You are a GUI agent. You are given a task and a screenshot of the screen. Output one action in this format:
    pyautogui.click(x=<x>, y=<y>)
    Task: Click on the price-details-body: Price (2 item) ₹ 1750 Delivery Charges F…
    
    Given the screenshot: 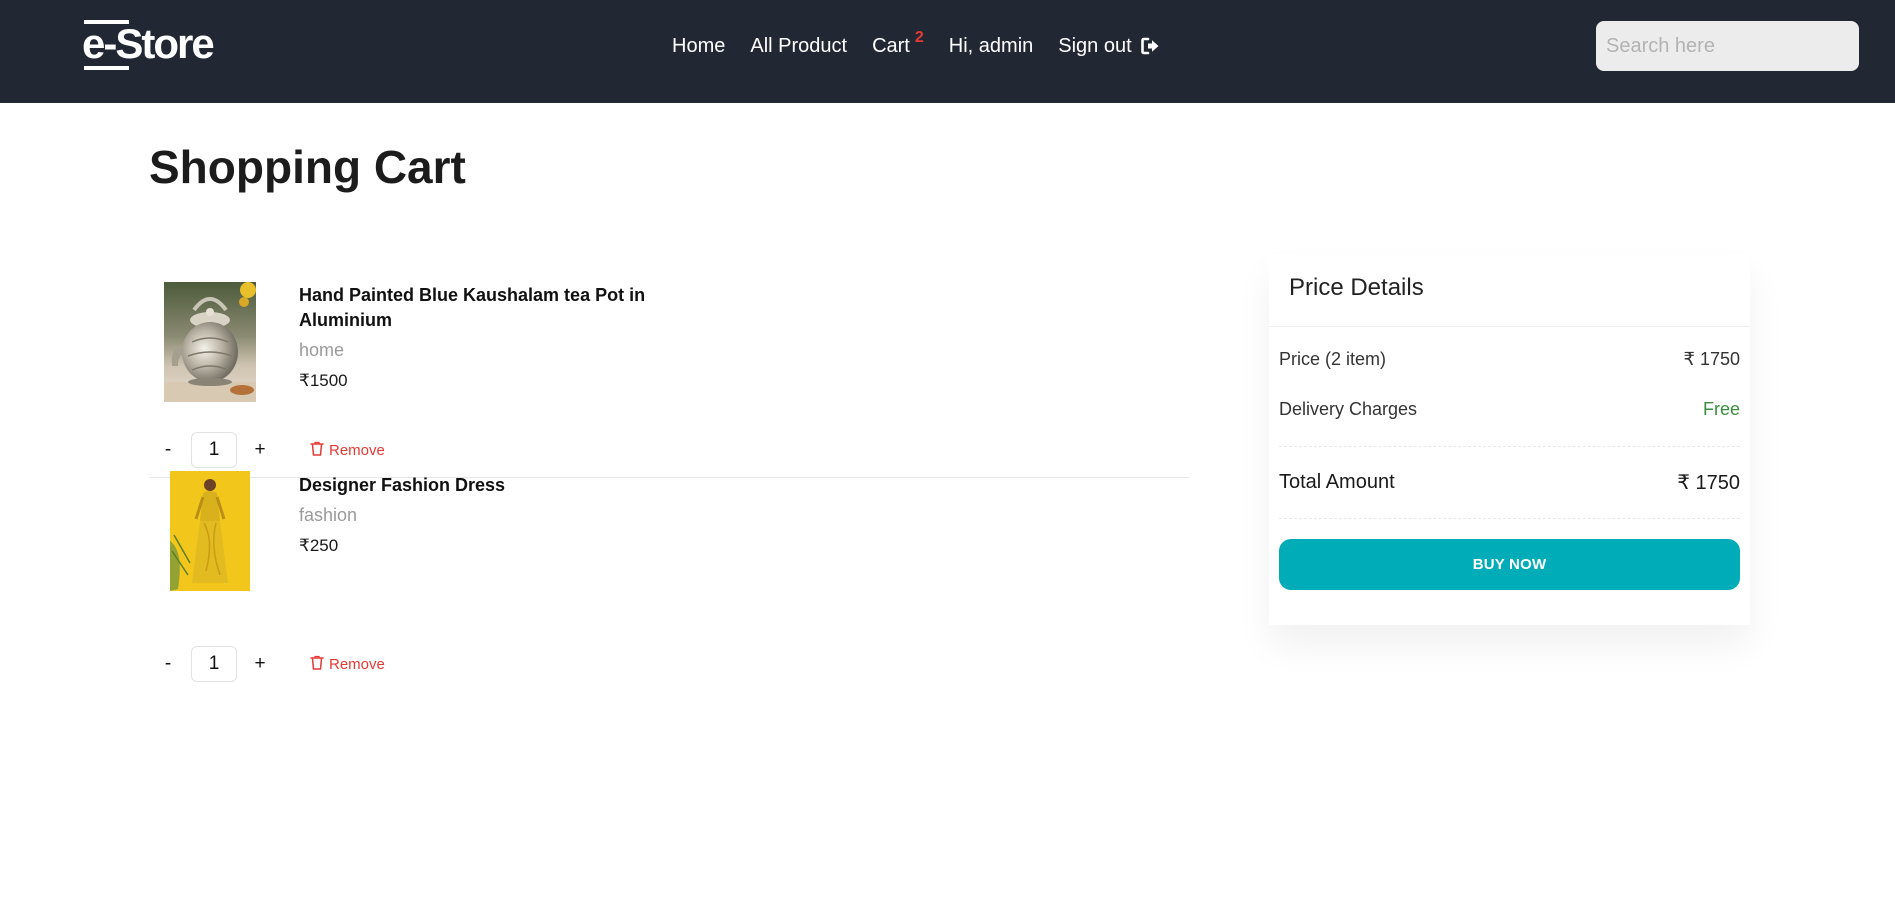 What is the action you would take?
    pyautogui.click(x=1509, y=468)
    